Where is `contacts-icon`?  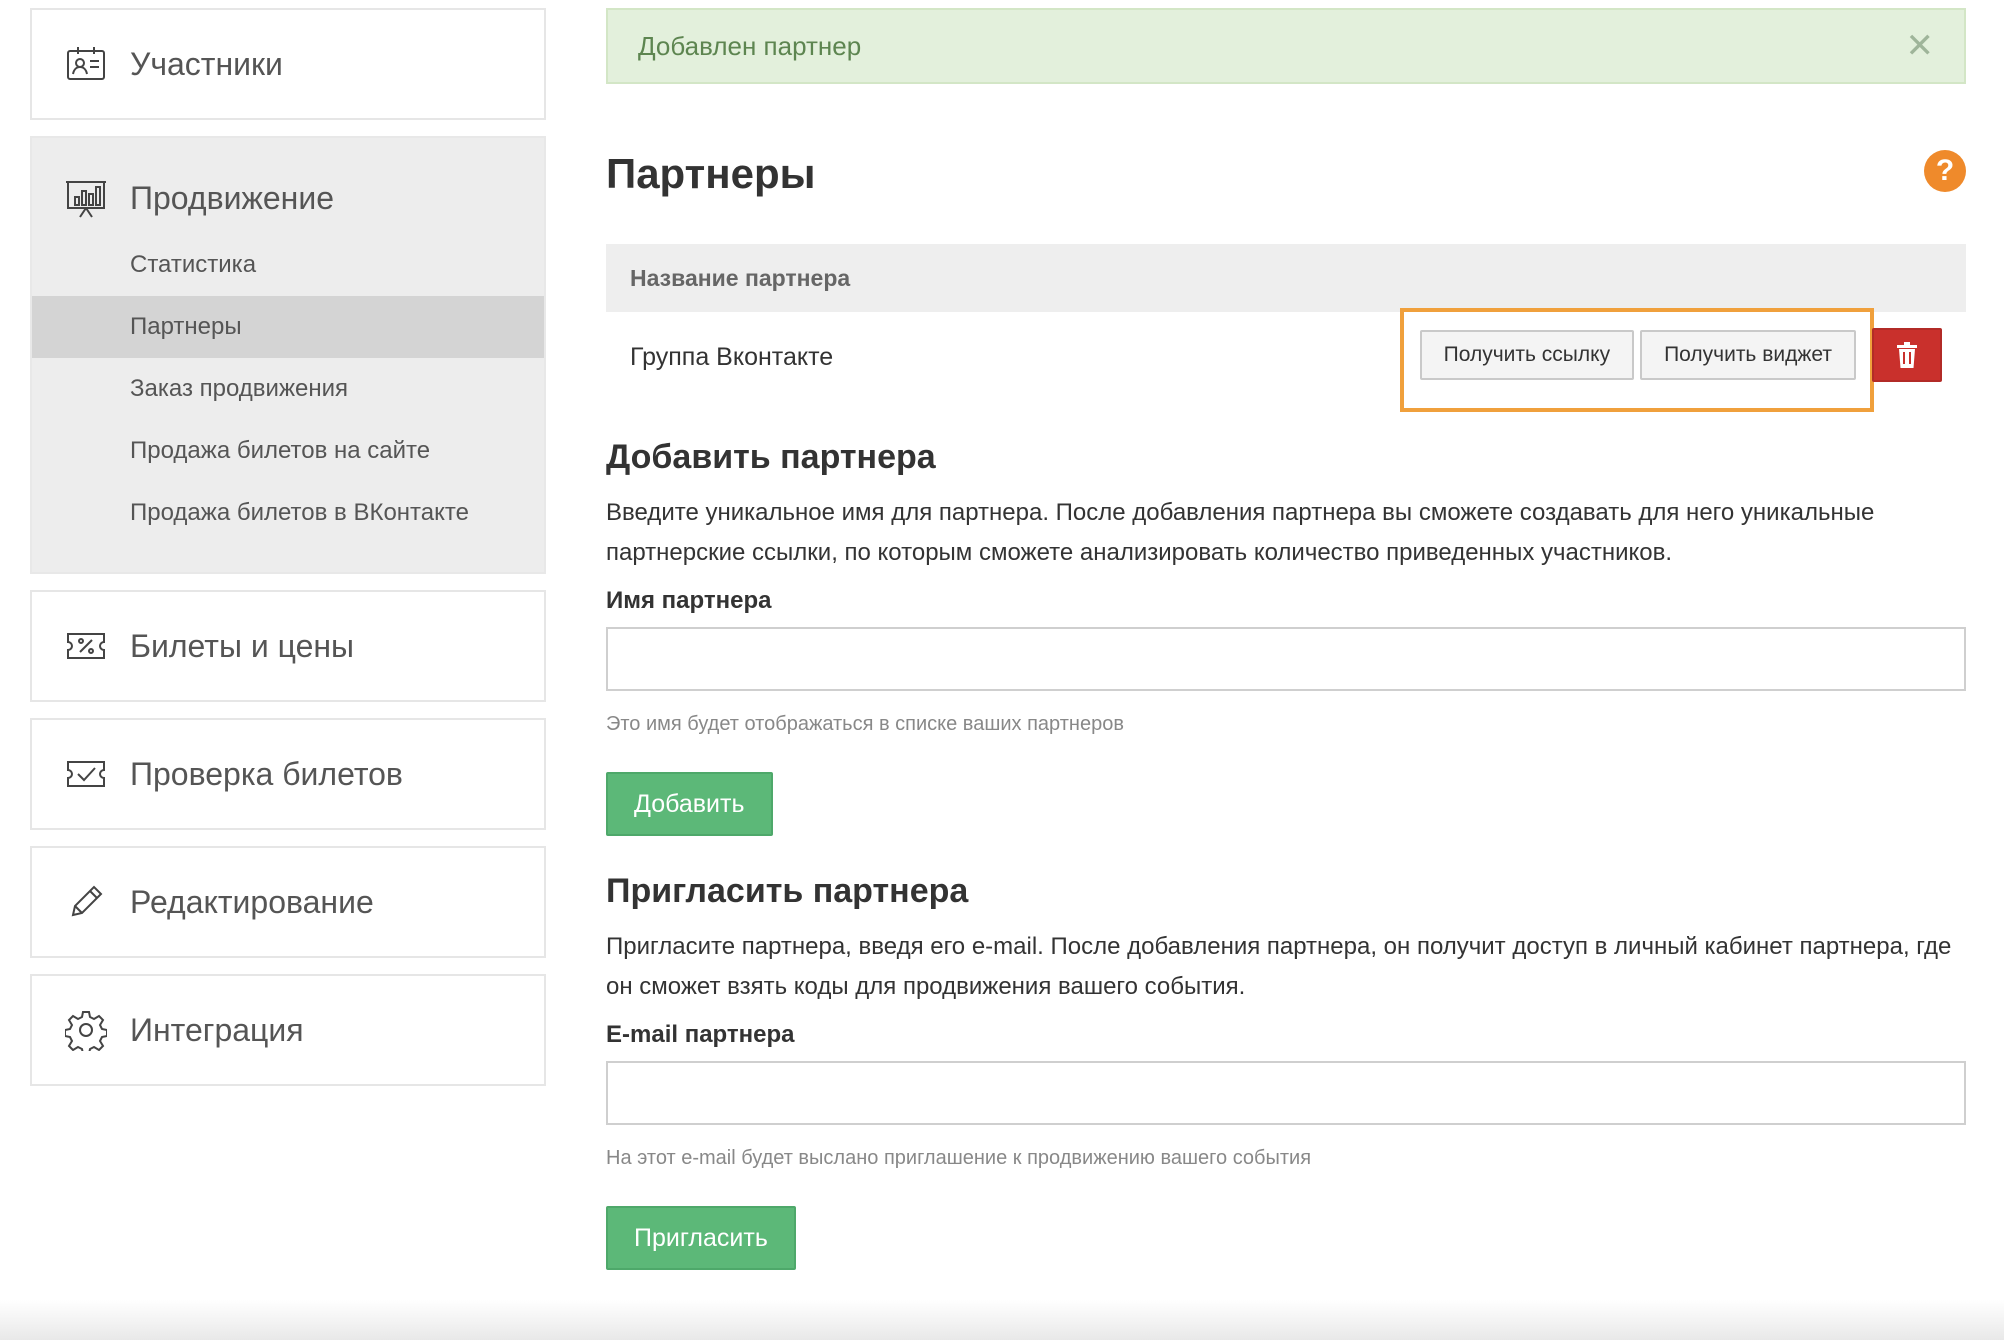
contacts-icon is located at coordinates (86, 64).